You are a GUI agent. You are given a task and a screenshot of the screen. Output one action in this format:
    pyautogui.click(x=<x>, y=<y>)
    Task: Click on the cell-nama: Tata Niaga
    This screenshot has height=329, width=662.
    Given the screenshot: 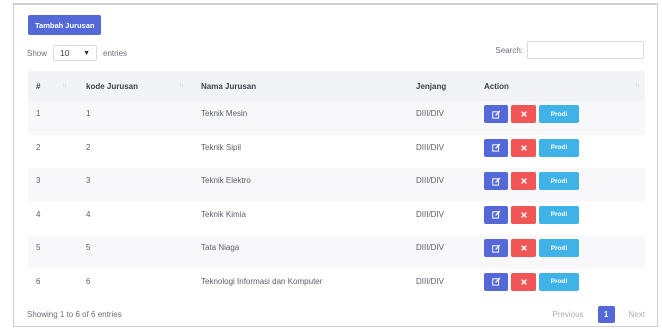 What is the action you would take?
    pyautogui.click(x=220, y=247)
    